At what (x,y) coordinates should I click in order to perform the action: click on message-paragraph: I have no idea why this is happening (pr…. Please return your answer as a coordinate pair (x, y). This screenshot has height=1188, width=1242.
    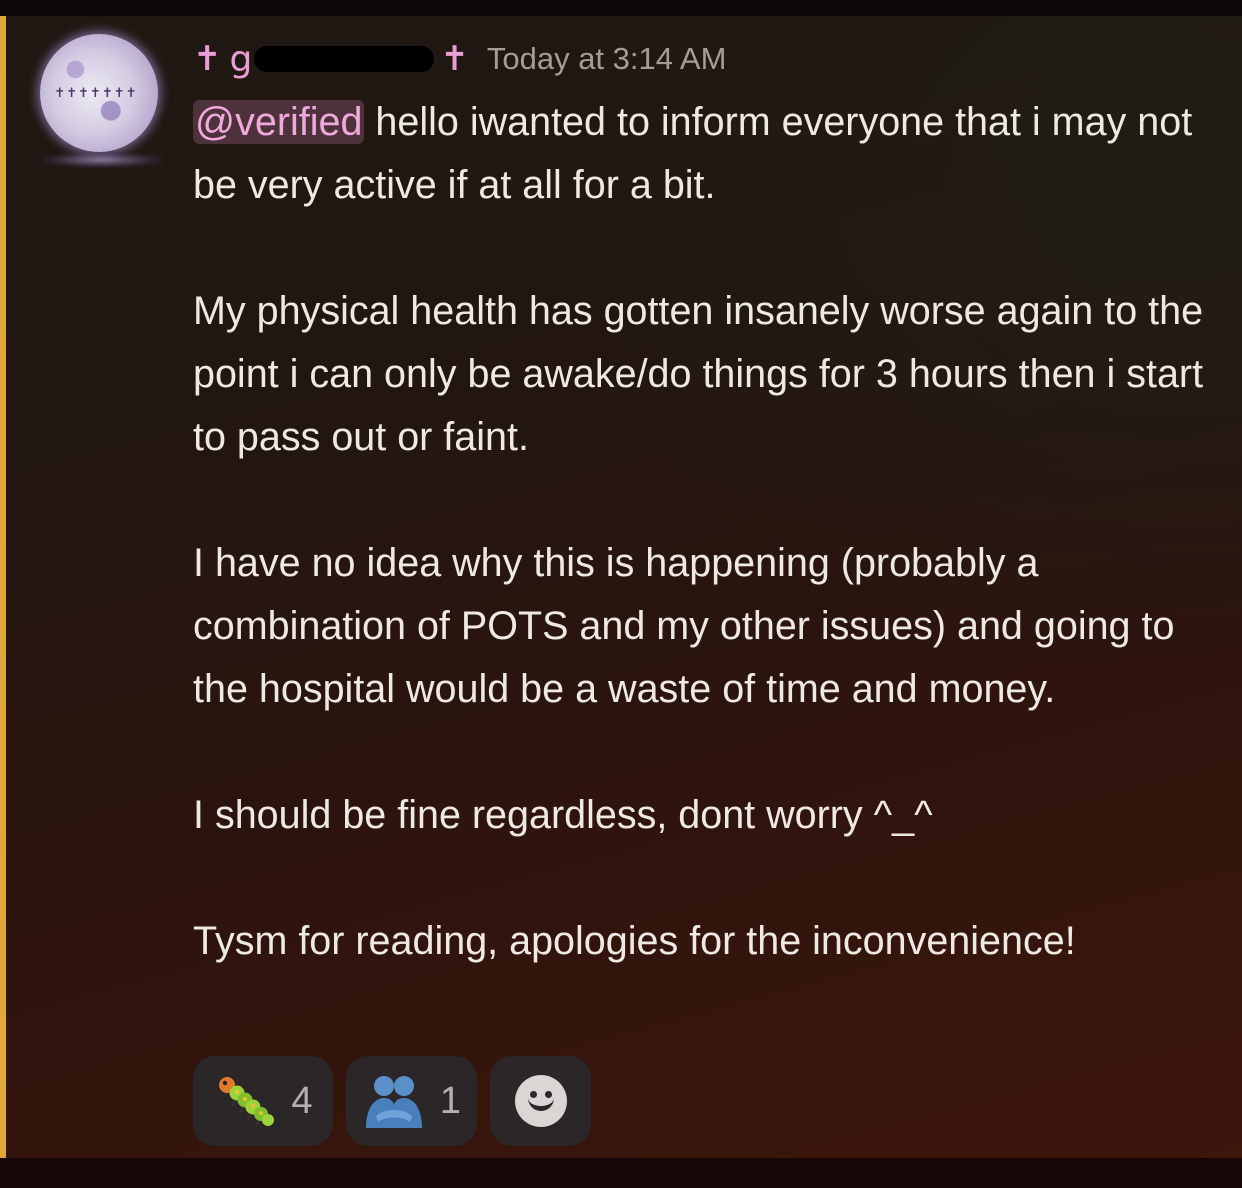
    Looking at the image, I should click on (684, 626).